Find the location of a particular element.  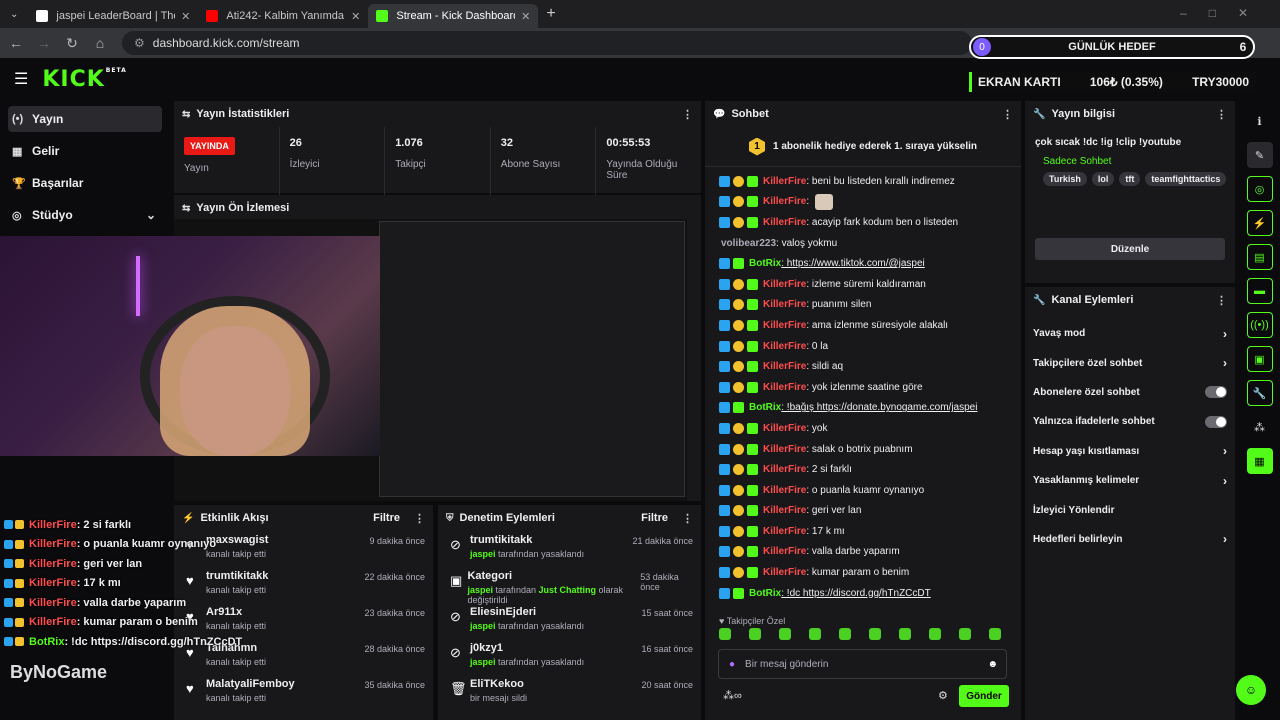

channel-action-item: Abonelere özel sohbet is located at coordinates (1130, 392).